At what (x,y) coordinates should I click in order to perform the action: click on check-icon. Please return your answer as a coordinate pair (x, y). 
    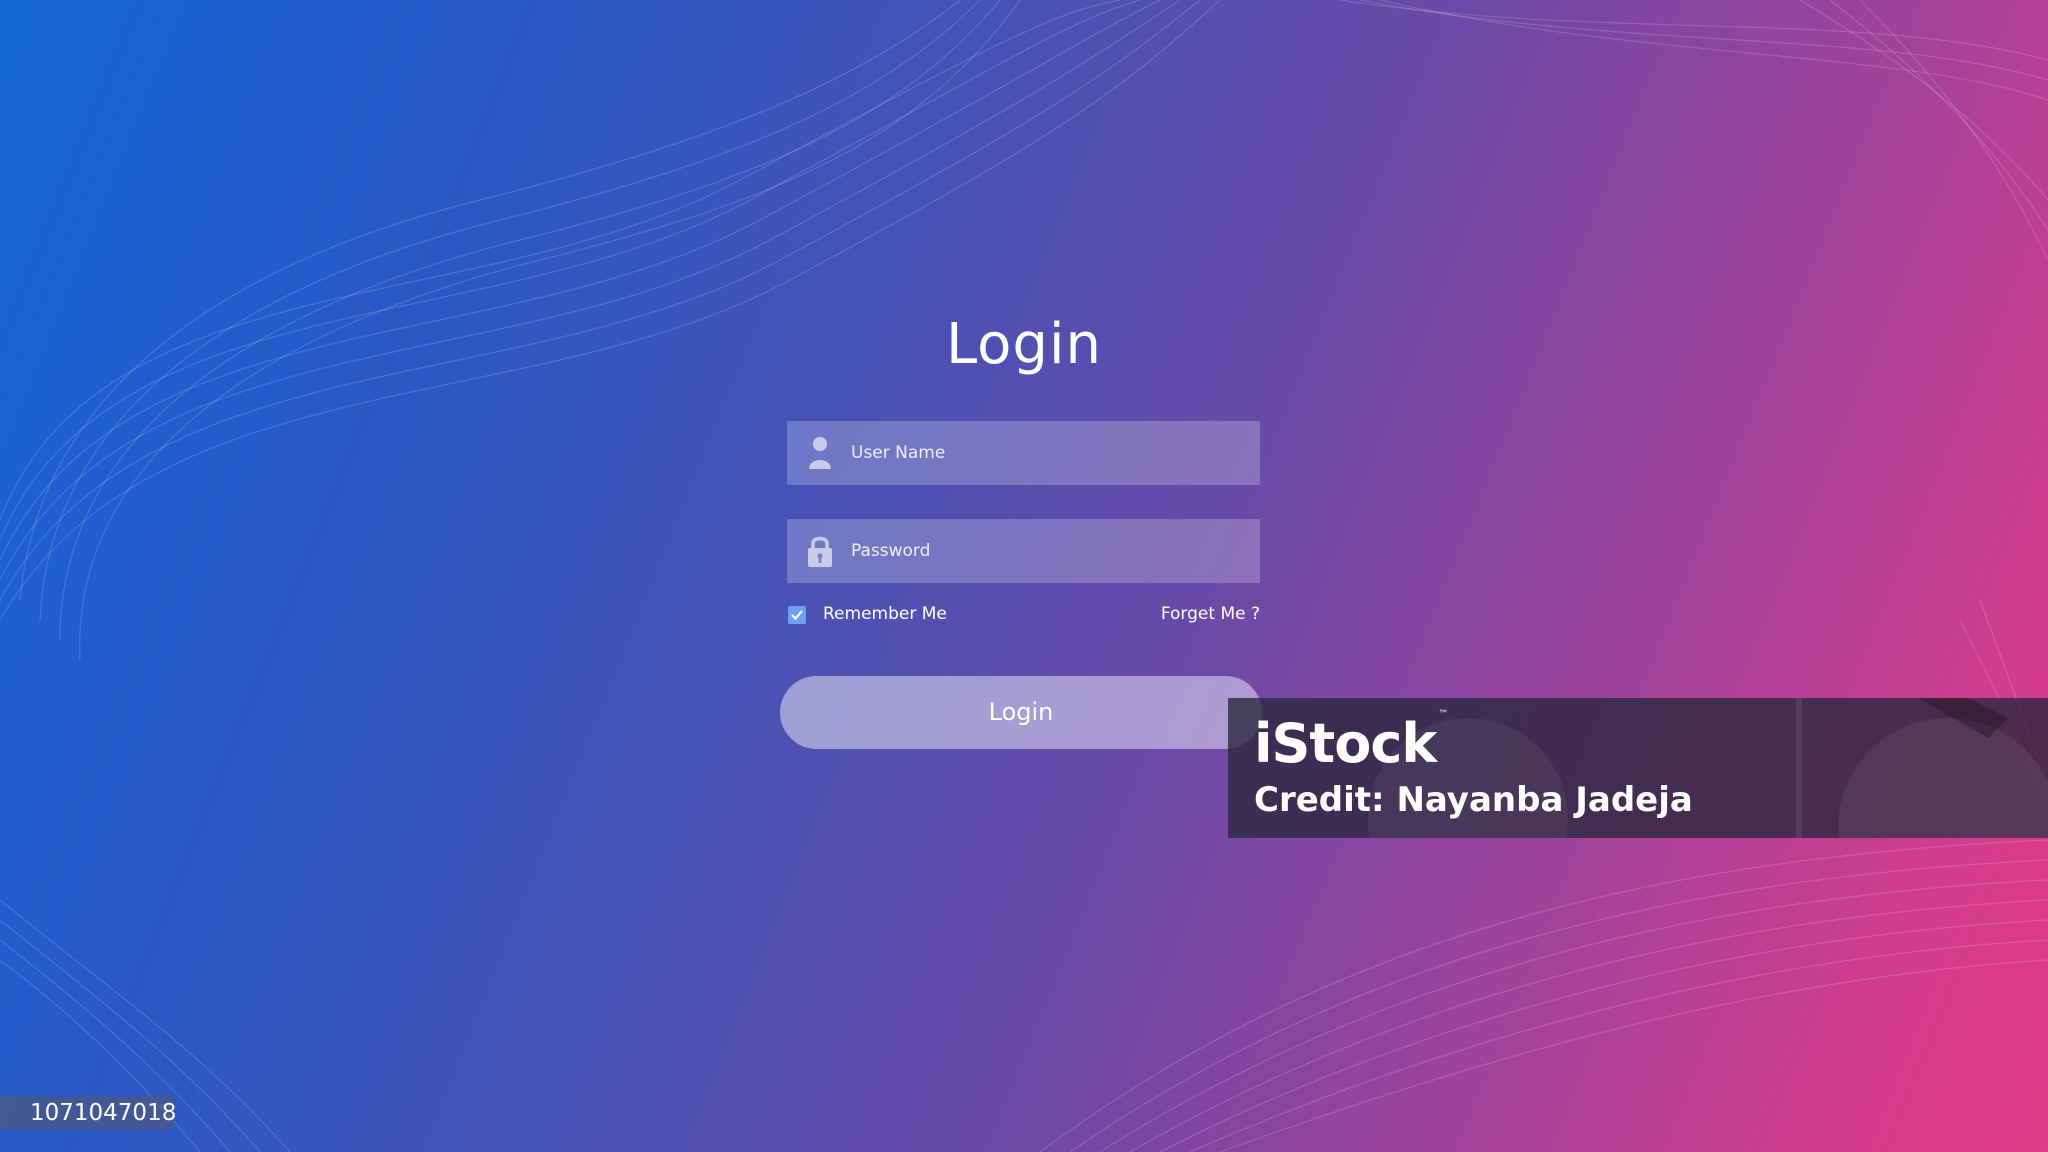
    Looking at the image, I should click on (797, 615).